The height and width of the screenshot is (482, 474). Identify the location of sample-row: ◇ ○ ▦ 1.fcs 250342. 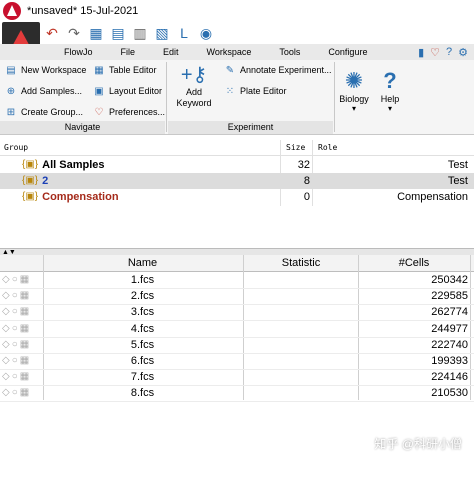
(237, 280).